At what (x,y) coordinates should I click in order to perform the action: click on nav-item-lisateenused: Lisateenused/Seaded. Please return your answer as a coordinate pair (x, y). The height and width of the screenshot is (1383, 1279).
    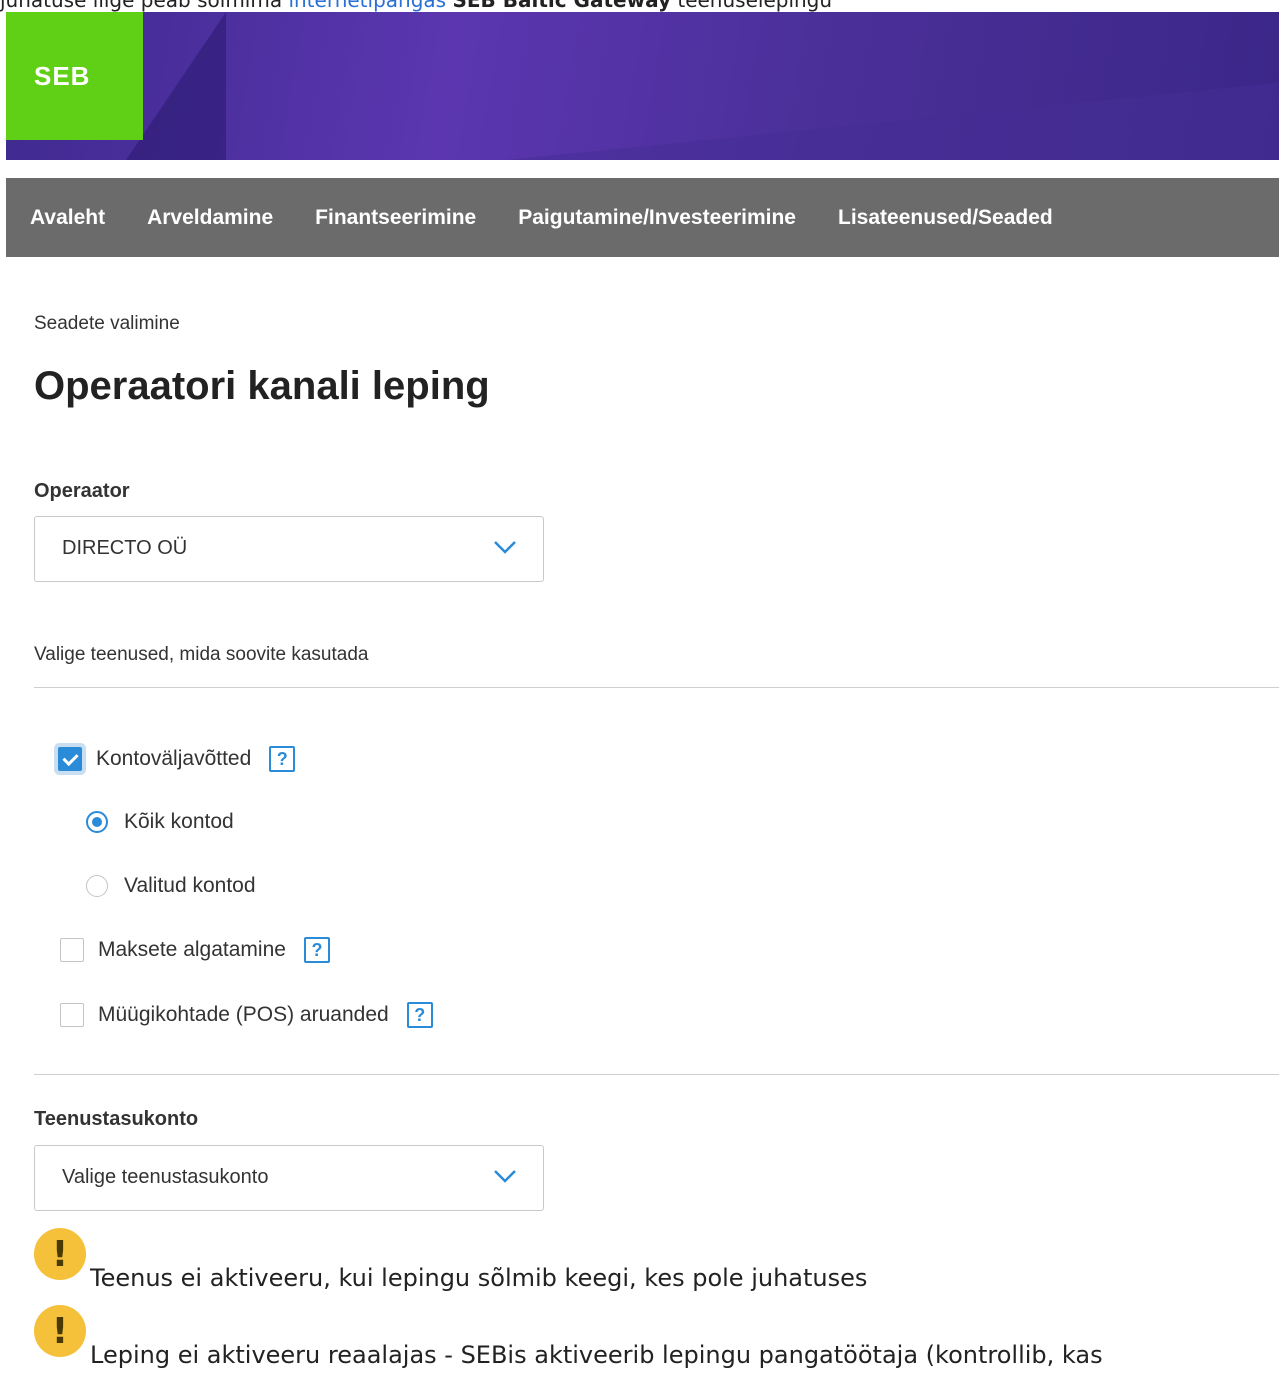
    Looking at the image, I should click on (945, 218).